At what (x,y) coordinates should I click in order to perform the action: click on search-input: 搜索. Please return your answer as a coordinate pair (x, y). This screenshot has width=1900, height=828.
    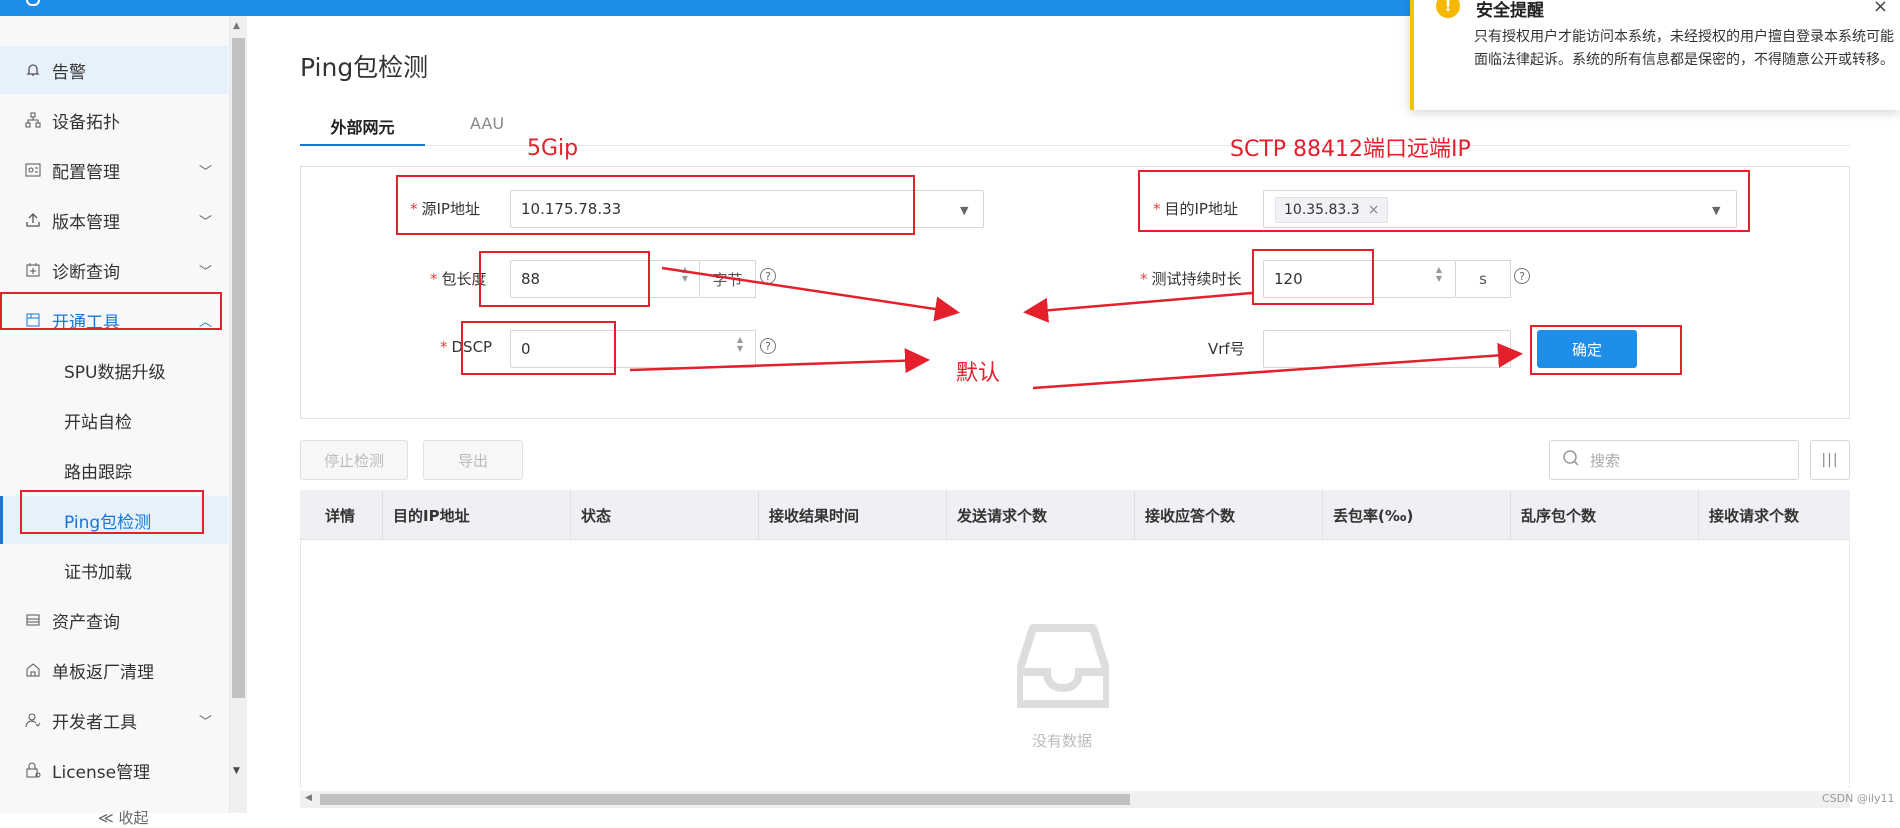
    Looking at the image, I should click on (1674, 460).